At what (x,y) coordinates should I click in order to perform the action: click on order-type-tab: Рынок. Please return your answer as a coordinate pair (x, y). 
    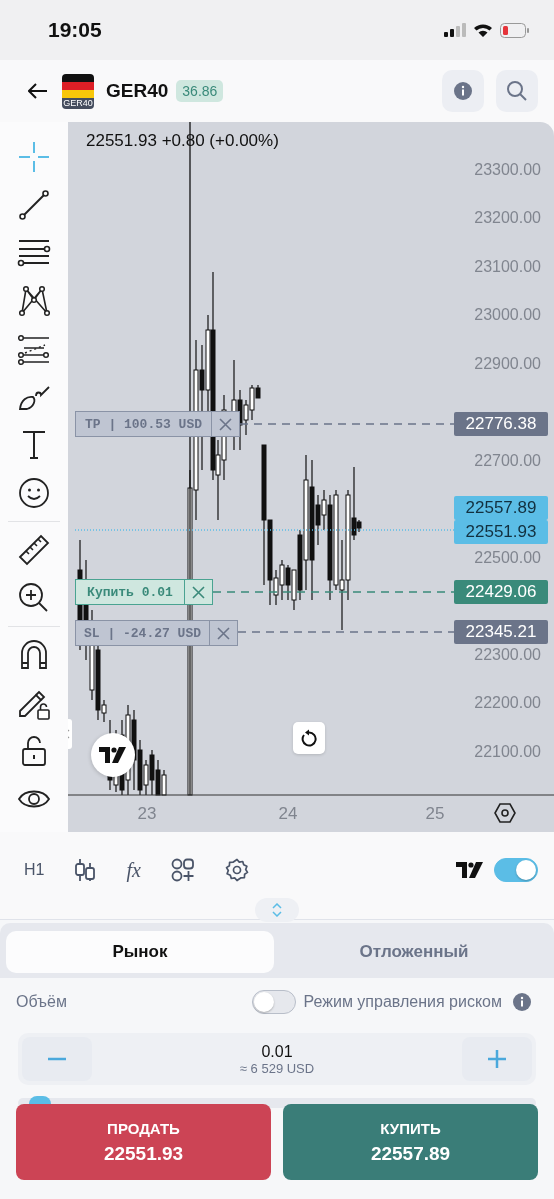
    Looking at the image, I should click on (140, 952).